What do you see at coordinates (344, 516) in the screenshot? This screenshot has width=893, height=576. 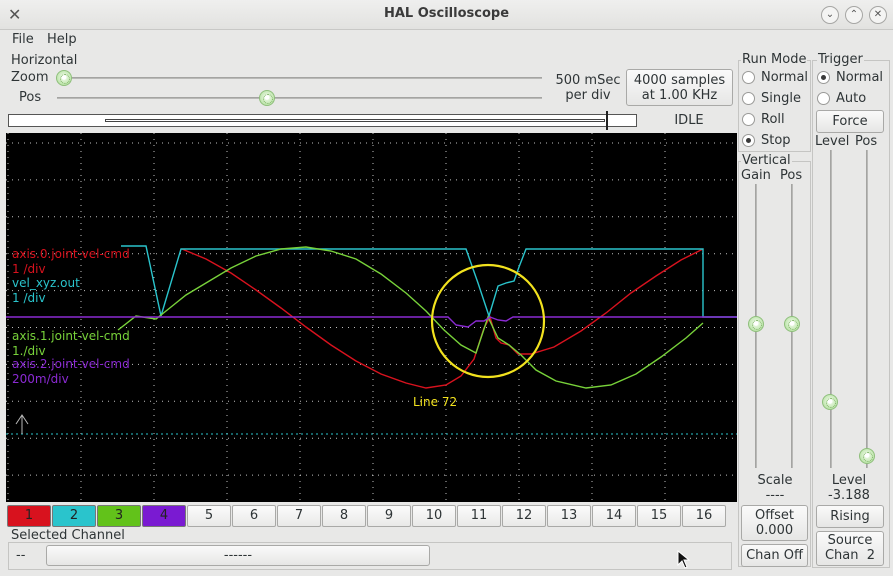 I see `channel-button-8: 8` at bounding box center [344, 516].